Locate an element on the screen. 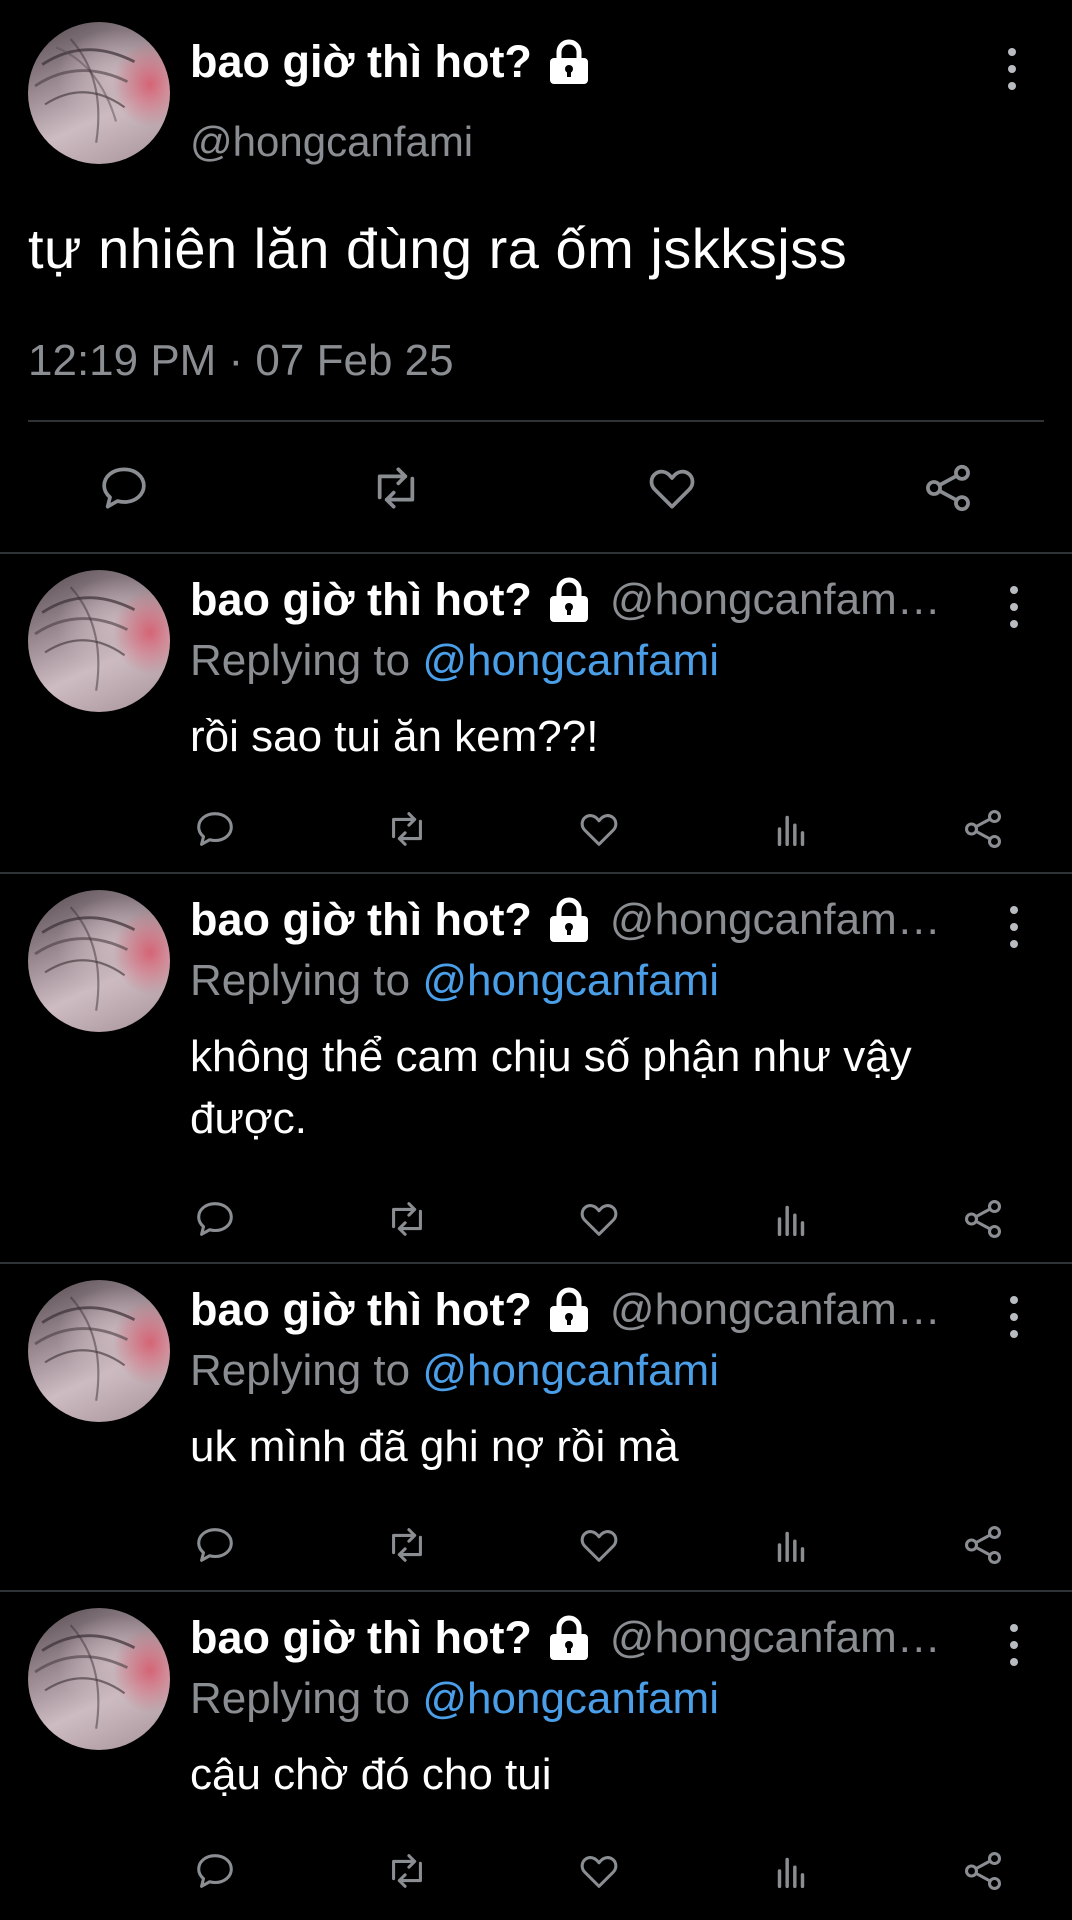 This screenshot has width=1072, height=1920. reply-text: không thể cam chịu số phận như vậy được. is located at coordinates (551, 1087).